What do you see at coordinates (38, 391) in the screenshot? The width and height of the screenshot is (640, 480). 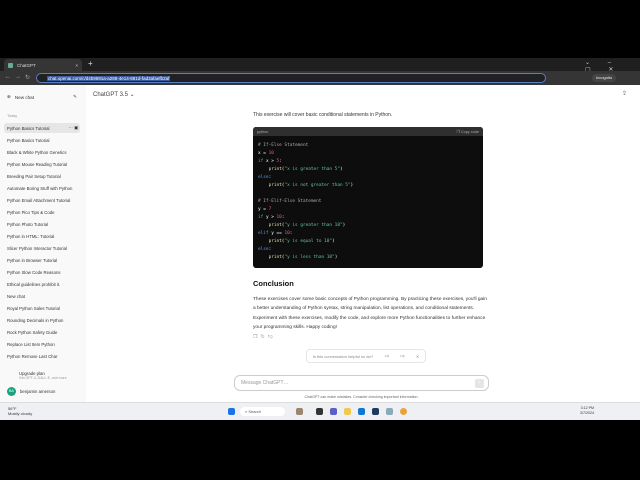 I see `user-name: benjamin amerson` at bounding box center [38, 391].